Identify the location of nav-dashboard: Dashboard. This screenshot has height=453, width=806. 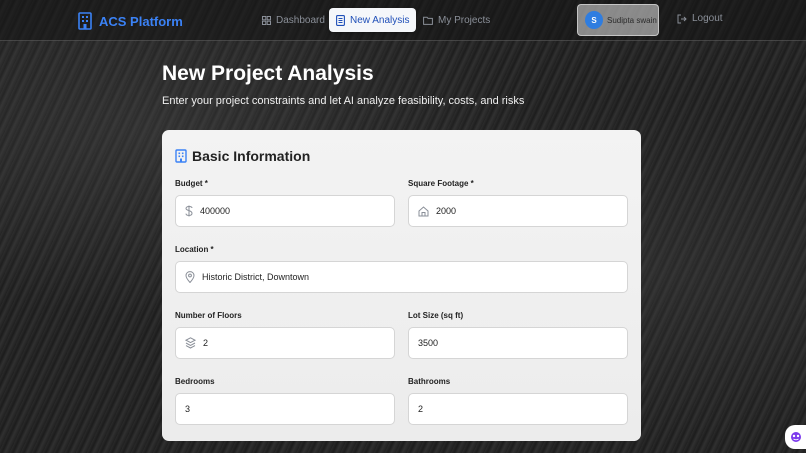
(293, 20).